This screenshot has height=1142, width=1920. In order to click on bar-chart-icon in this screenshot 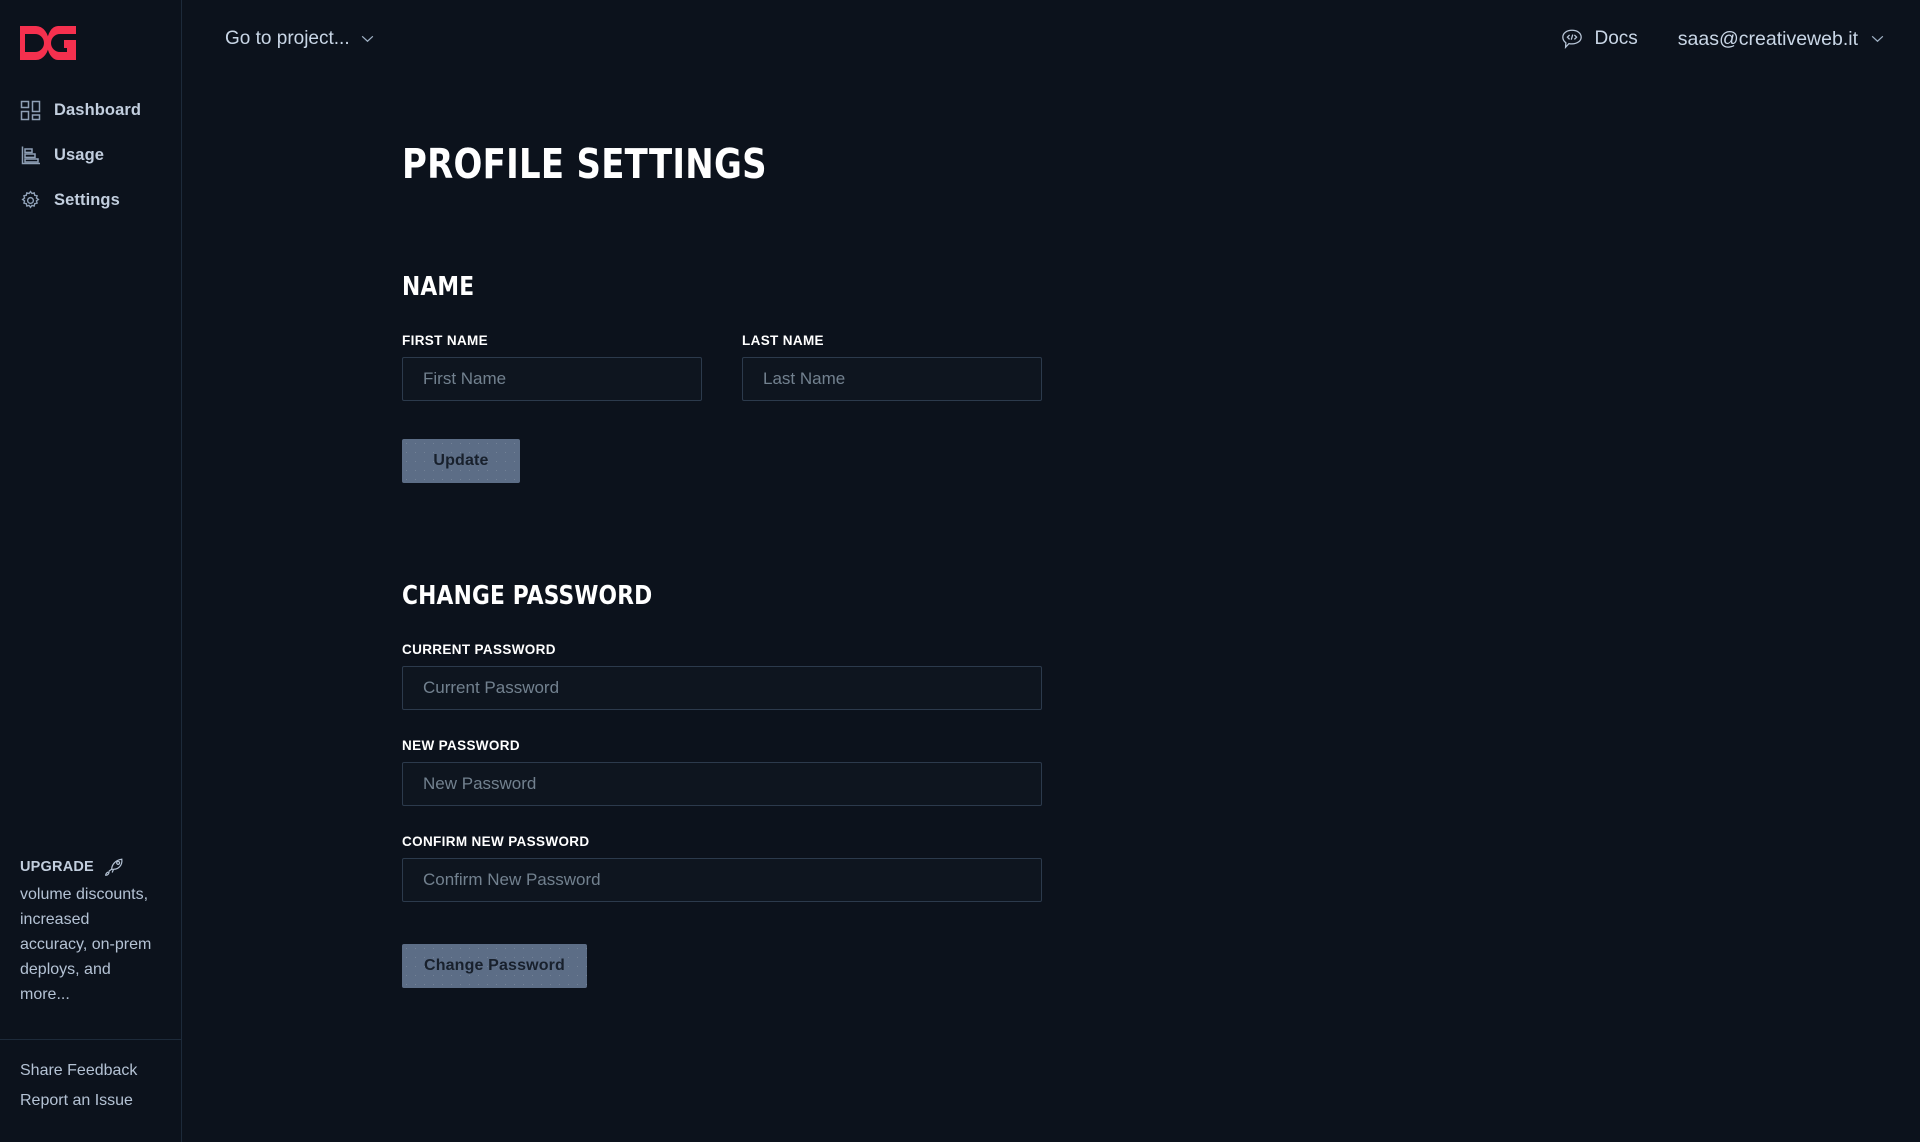, I will do `click(30, 155)`.